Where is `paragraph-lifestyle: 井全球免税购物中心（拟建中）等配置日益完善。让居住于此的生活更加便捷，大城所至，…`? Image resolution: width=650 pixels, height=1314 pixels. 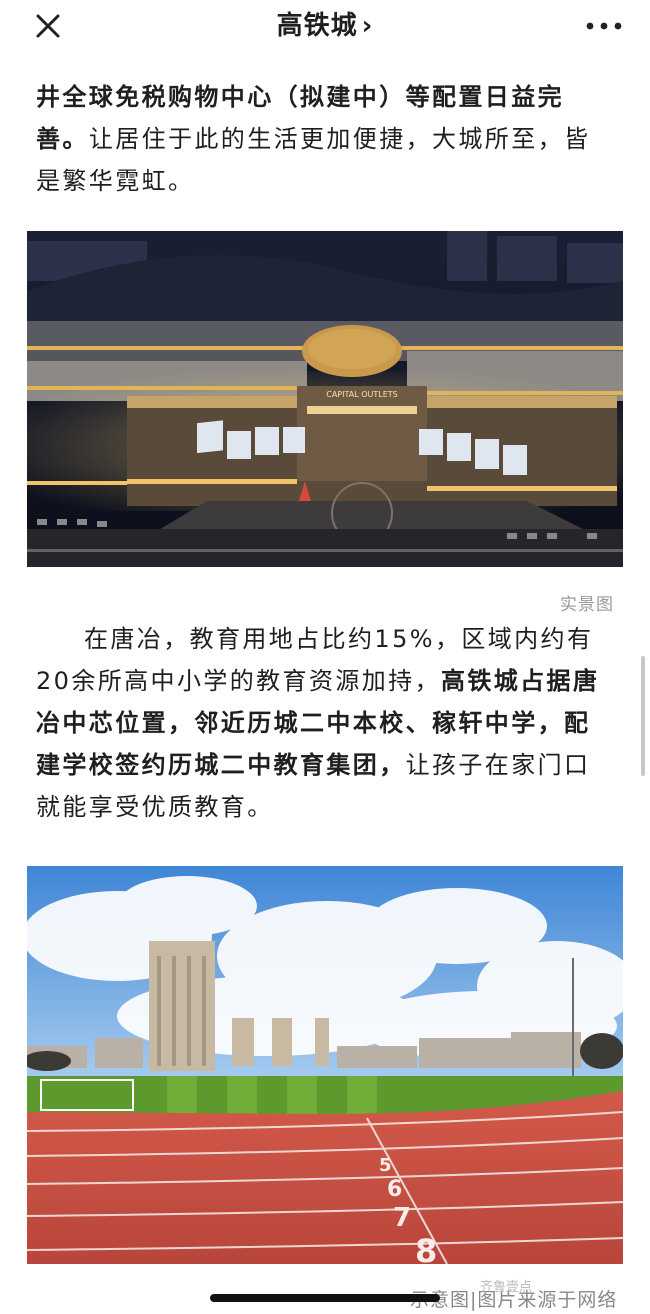
paragraph-lifestyle: 井全球免税购物中心（拟建中）等配置日益完善。让居住于此的生活更加便捷，大城所至，… is located at coordinates (325, 139).